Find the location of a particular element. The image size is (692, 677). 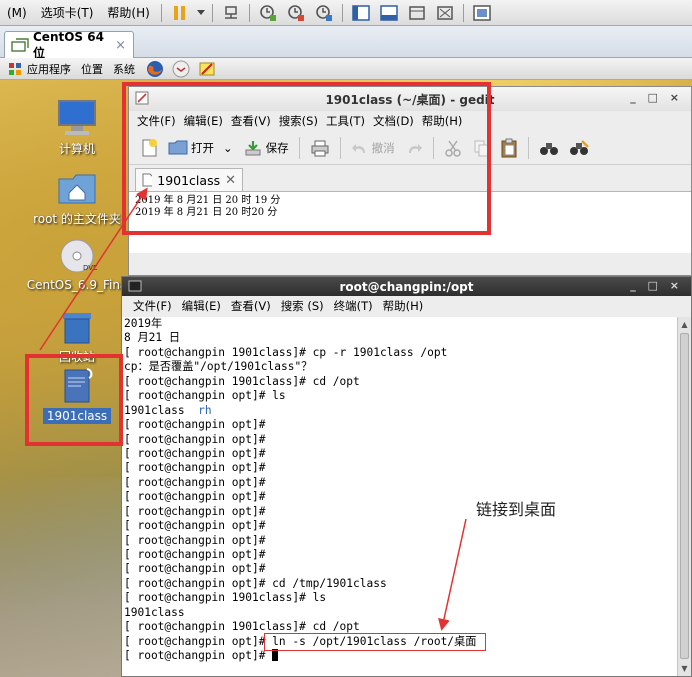

dvd-icon: DVD is located at coordinates (77, 256).